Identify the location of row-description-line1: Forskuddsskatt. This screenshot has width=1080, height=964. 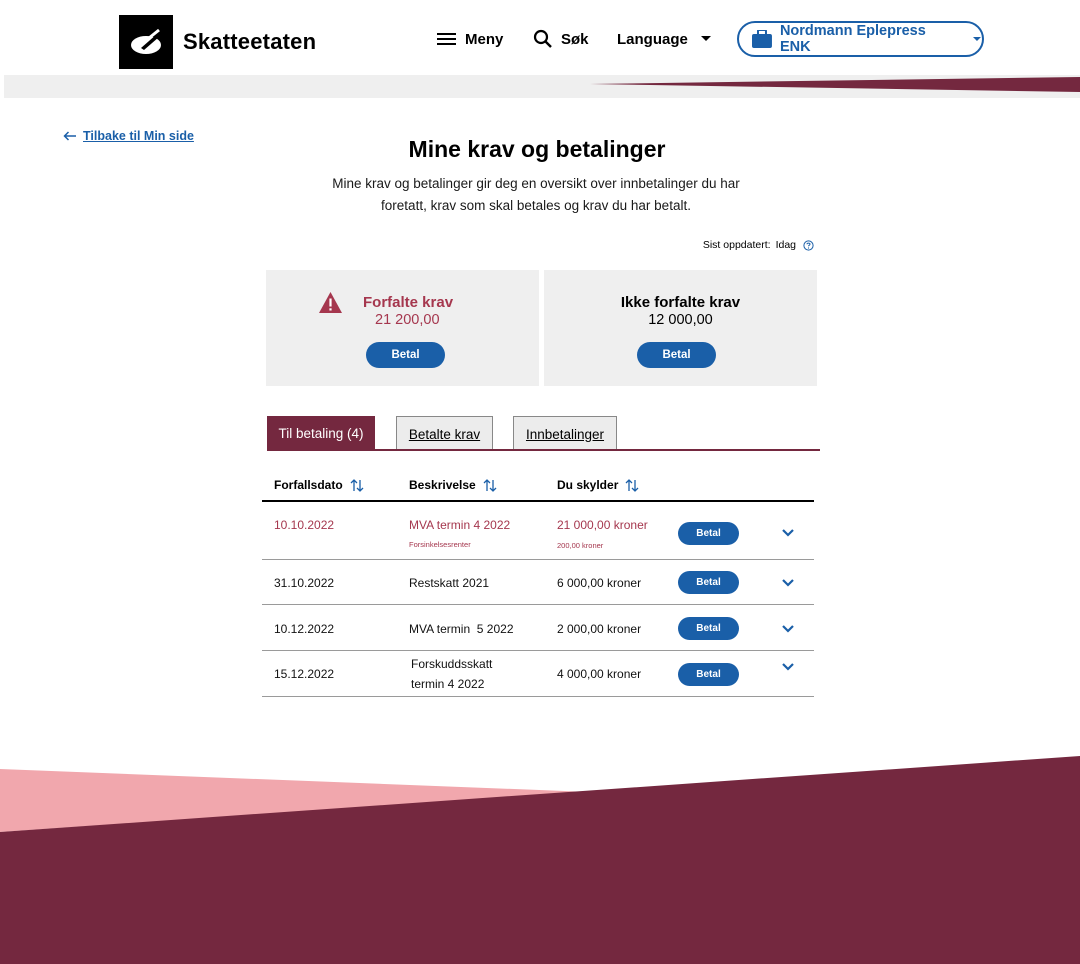
(452, 664).